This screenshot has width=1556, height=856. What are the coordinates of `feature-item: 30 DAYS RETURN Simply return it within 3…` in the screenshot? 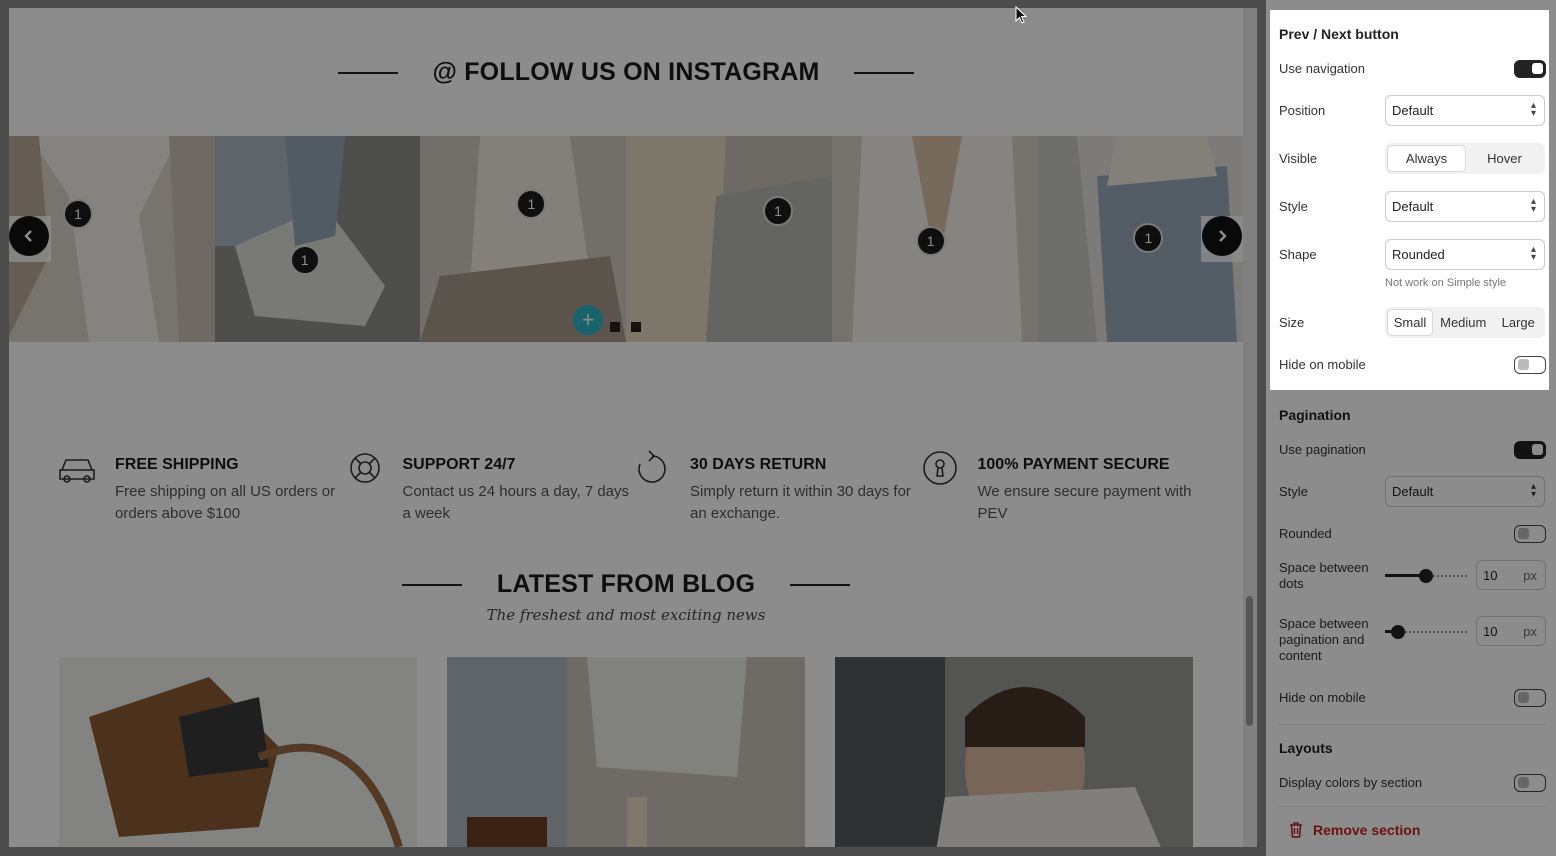 It's located at (776, 486).